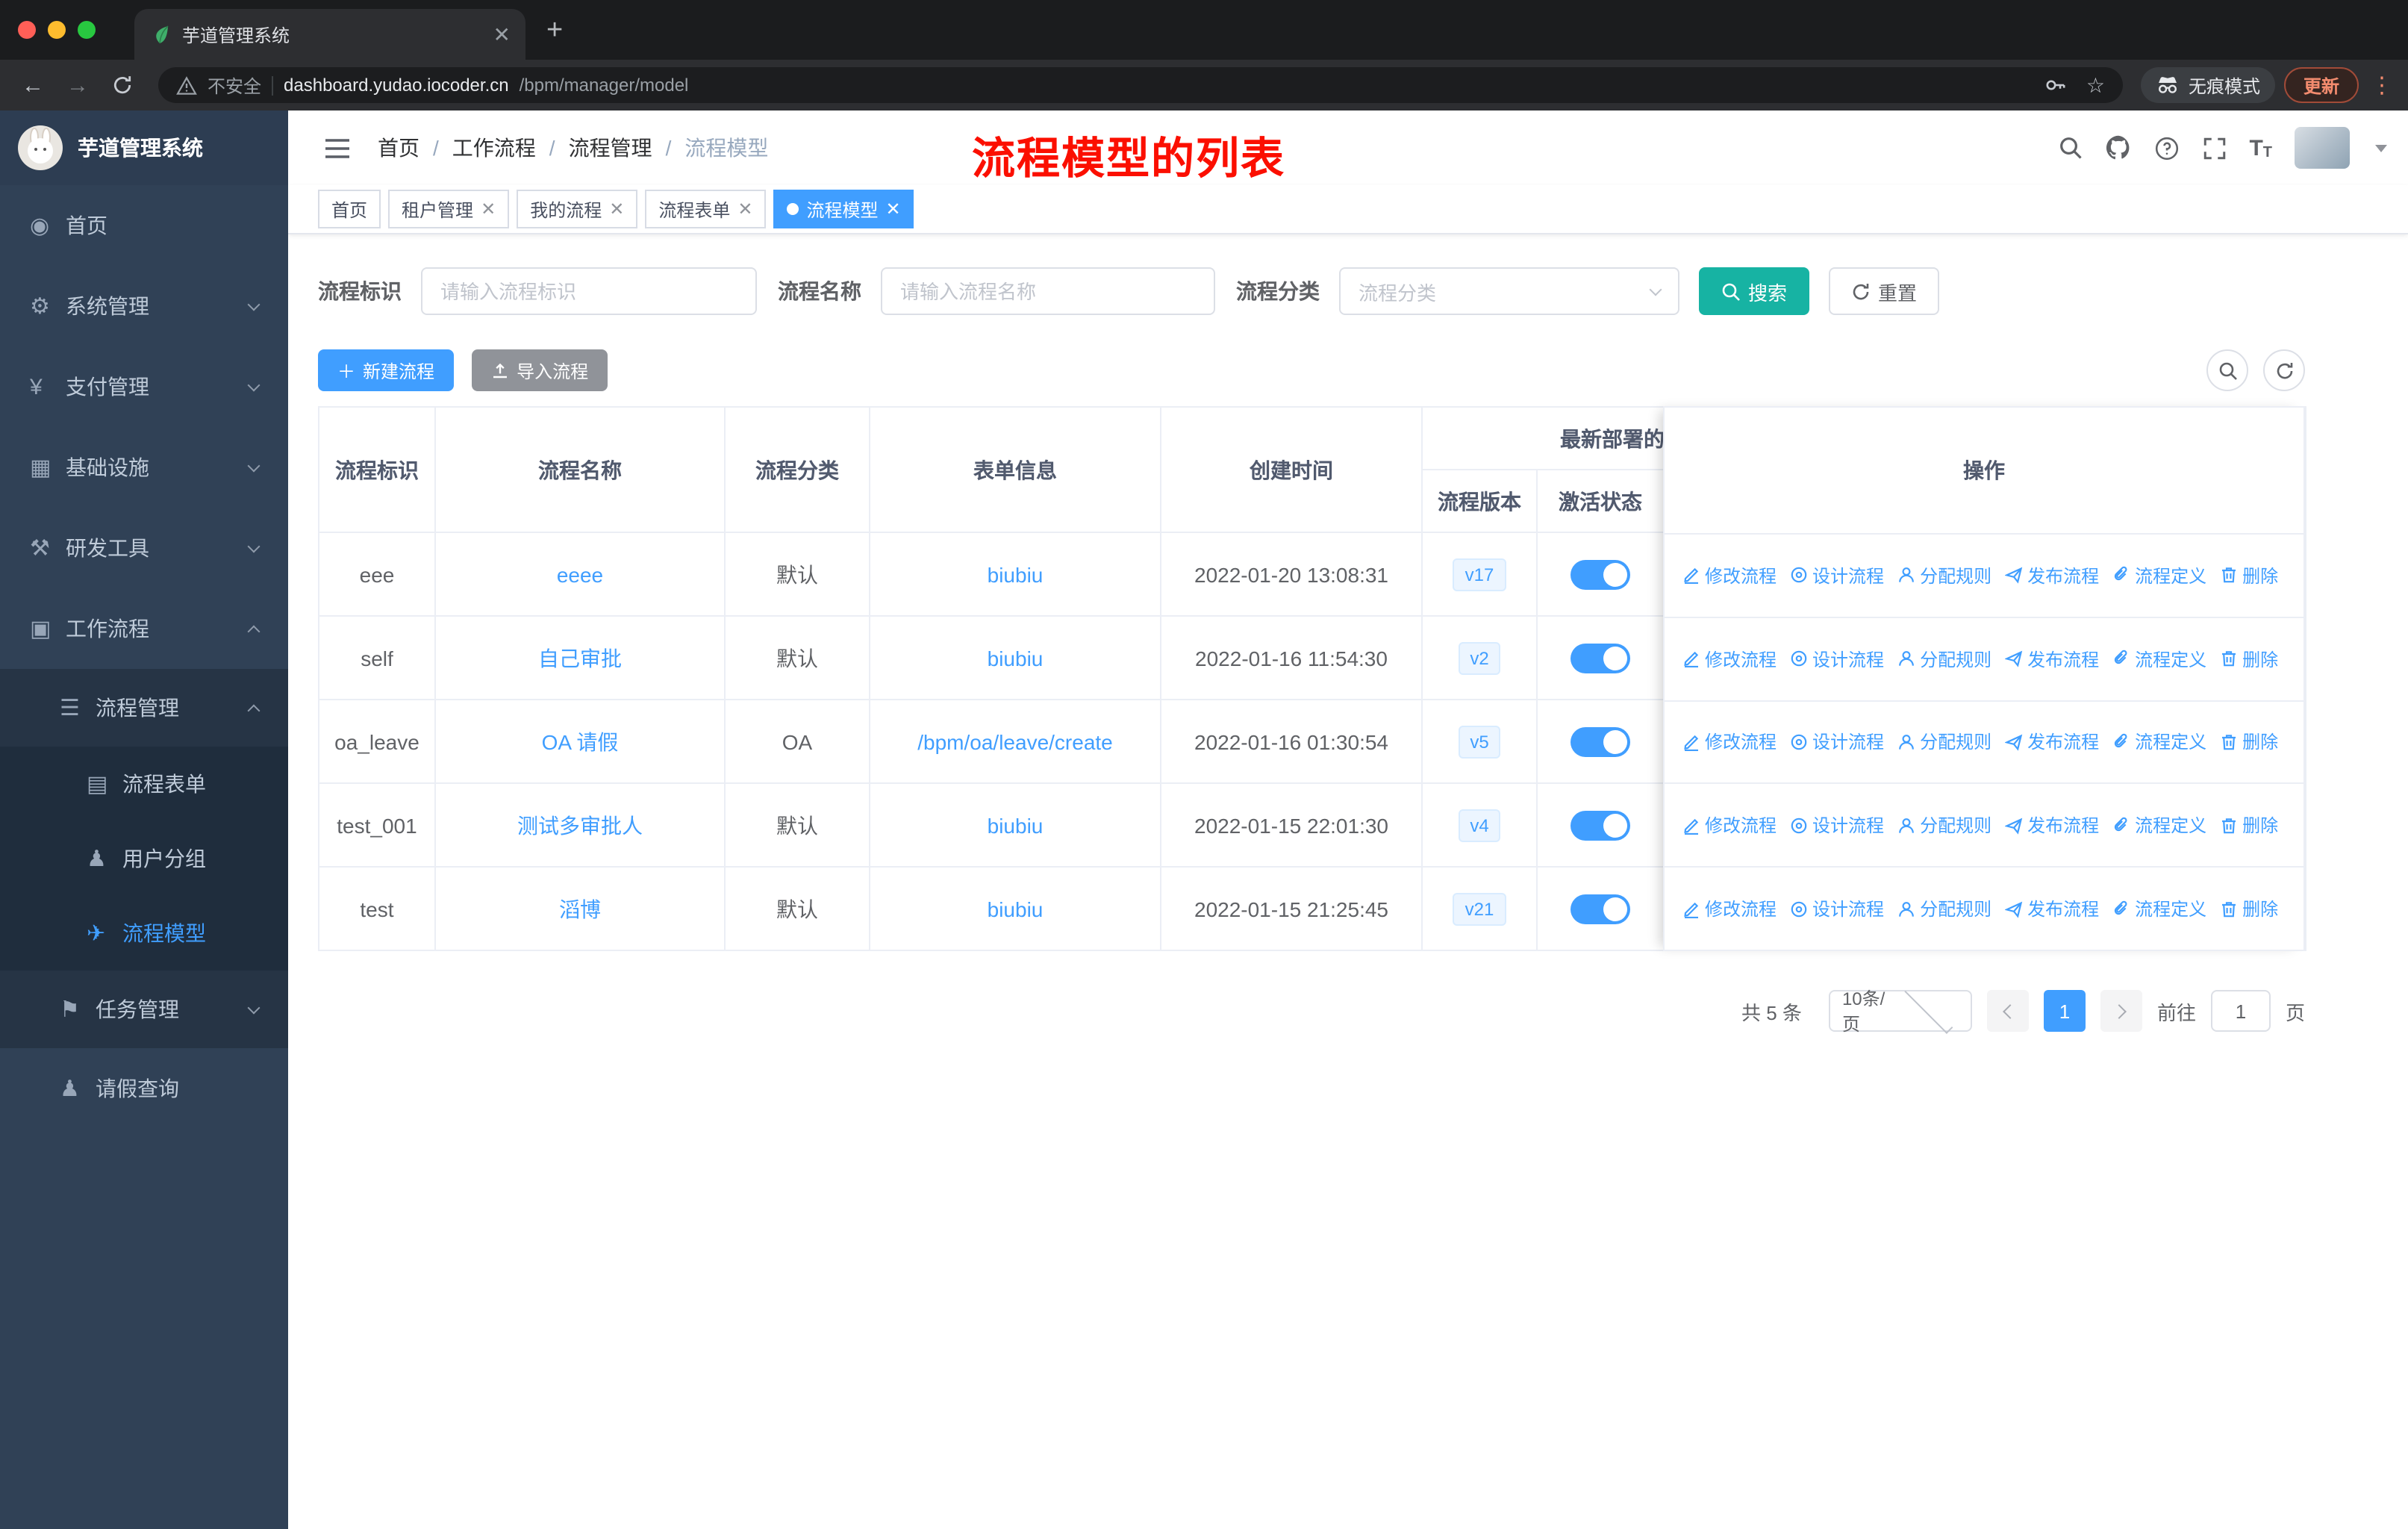 This screenshot has width=2408, height=1529. I want to click on model-name-link: eeee, so click(580, 574).